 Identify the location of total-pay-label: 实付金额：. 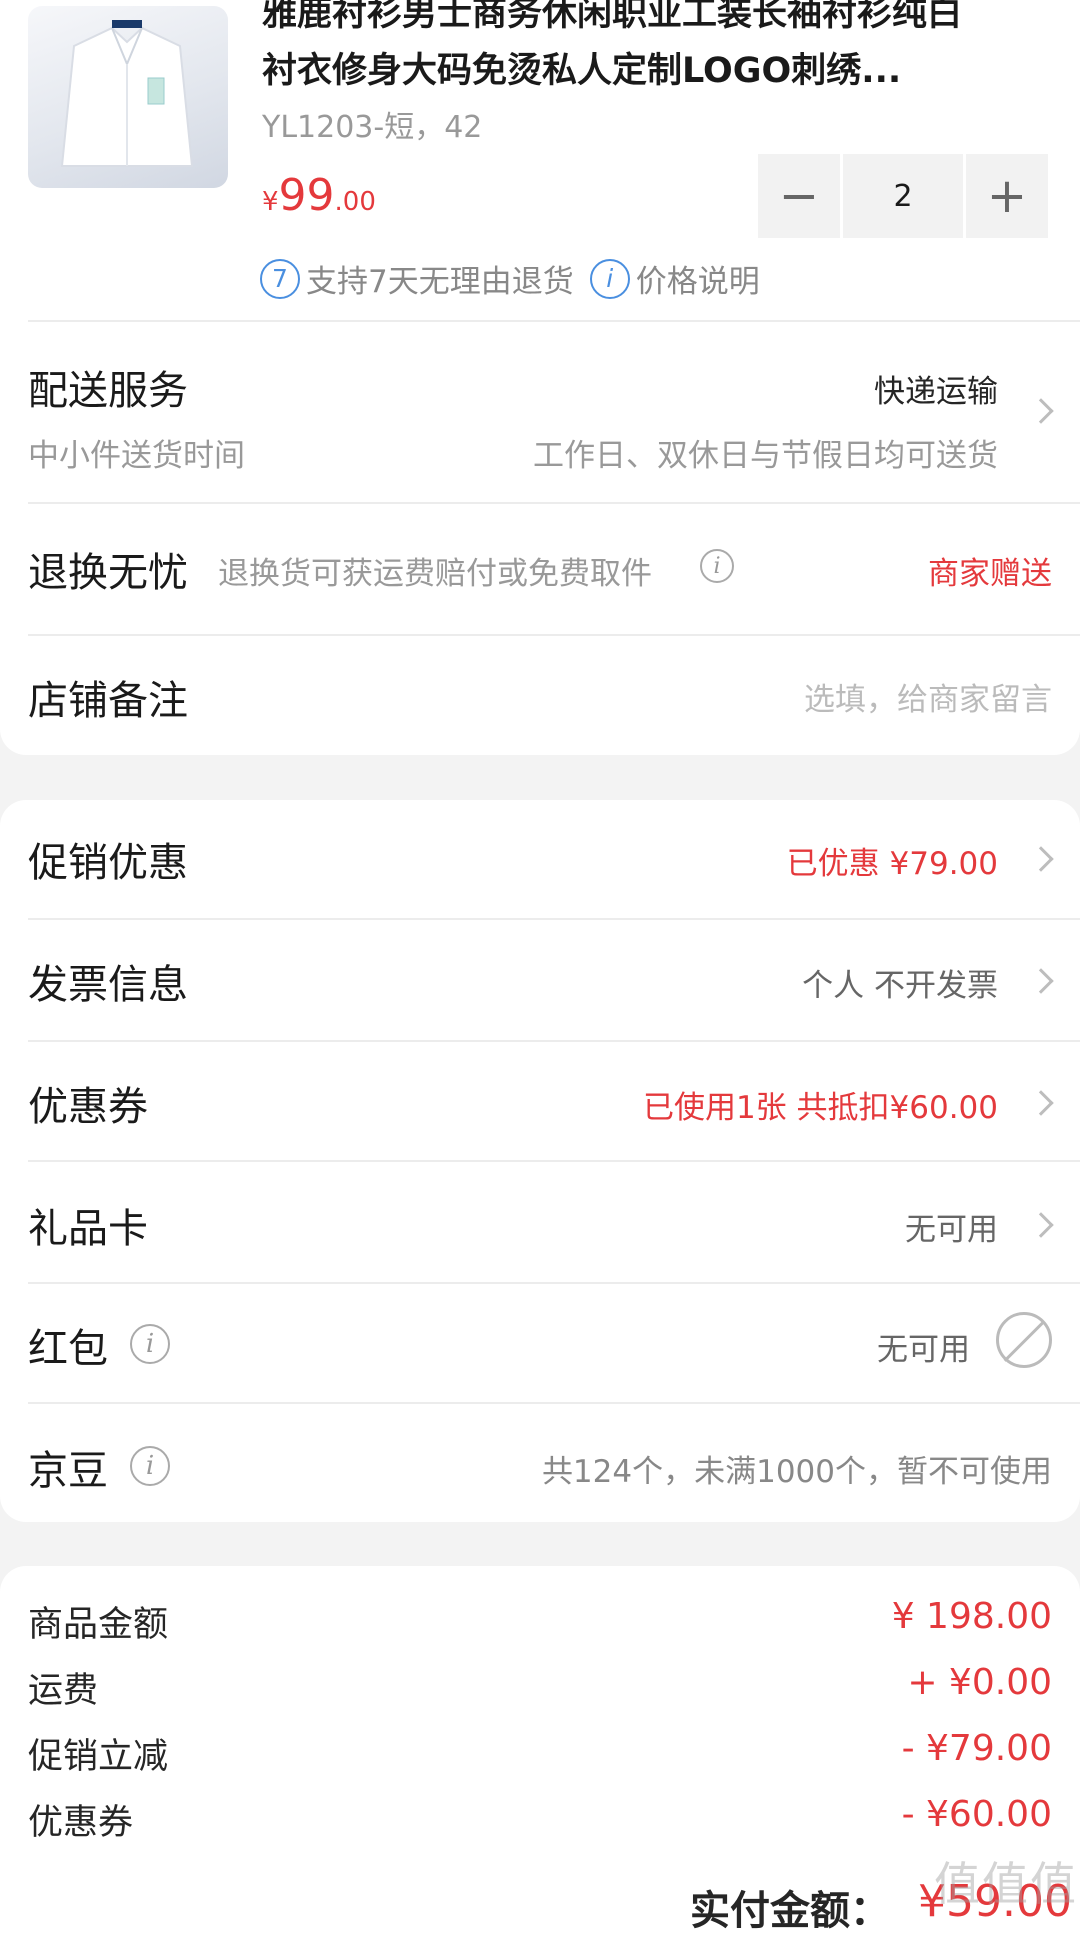
(790, 1911).